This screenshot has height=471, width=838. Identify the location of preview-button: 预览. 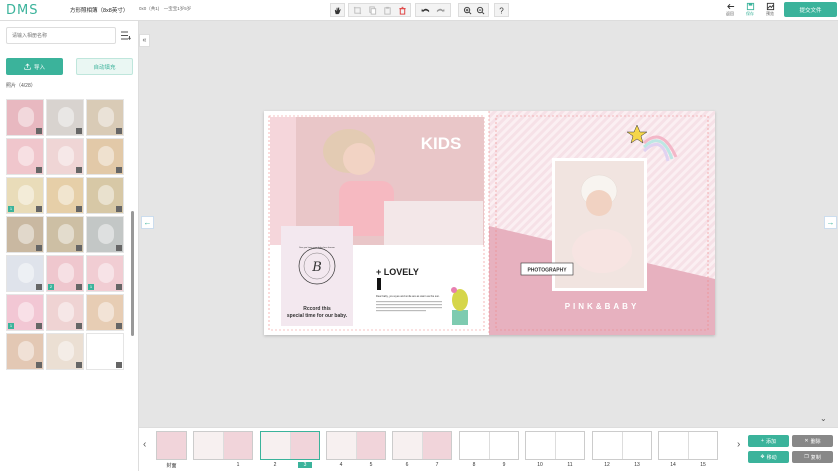
(770, 9).